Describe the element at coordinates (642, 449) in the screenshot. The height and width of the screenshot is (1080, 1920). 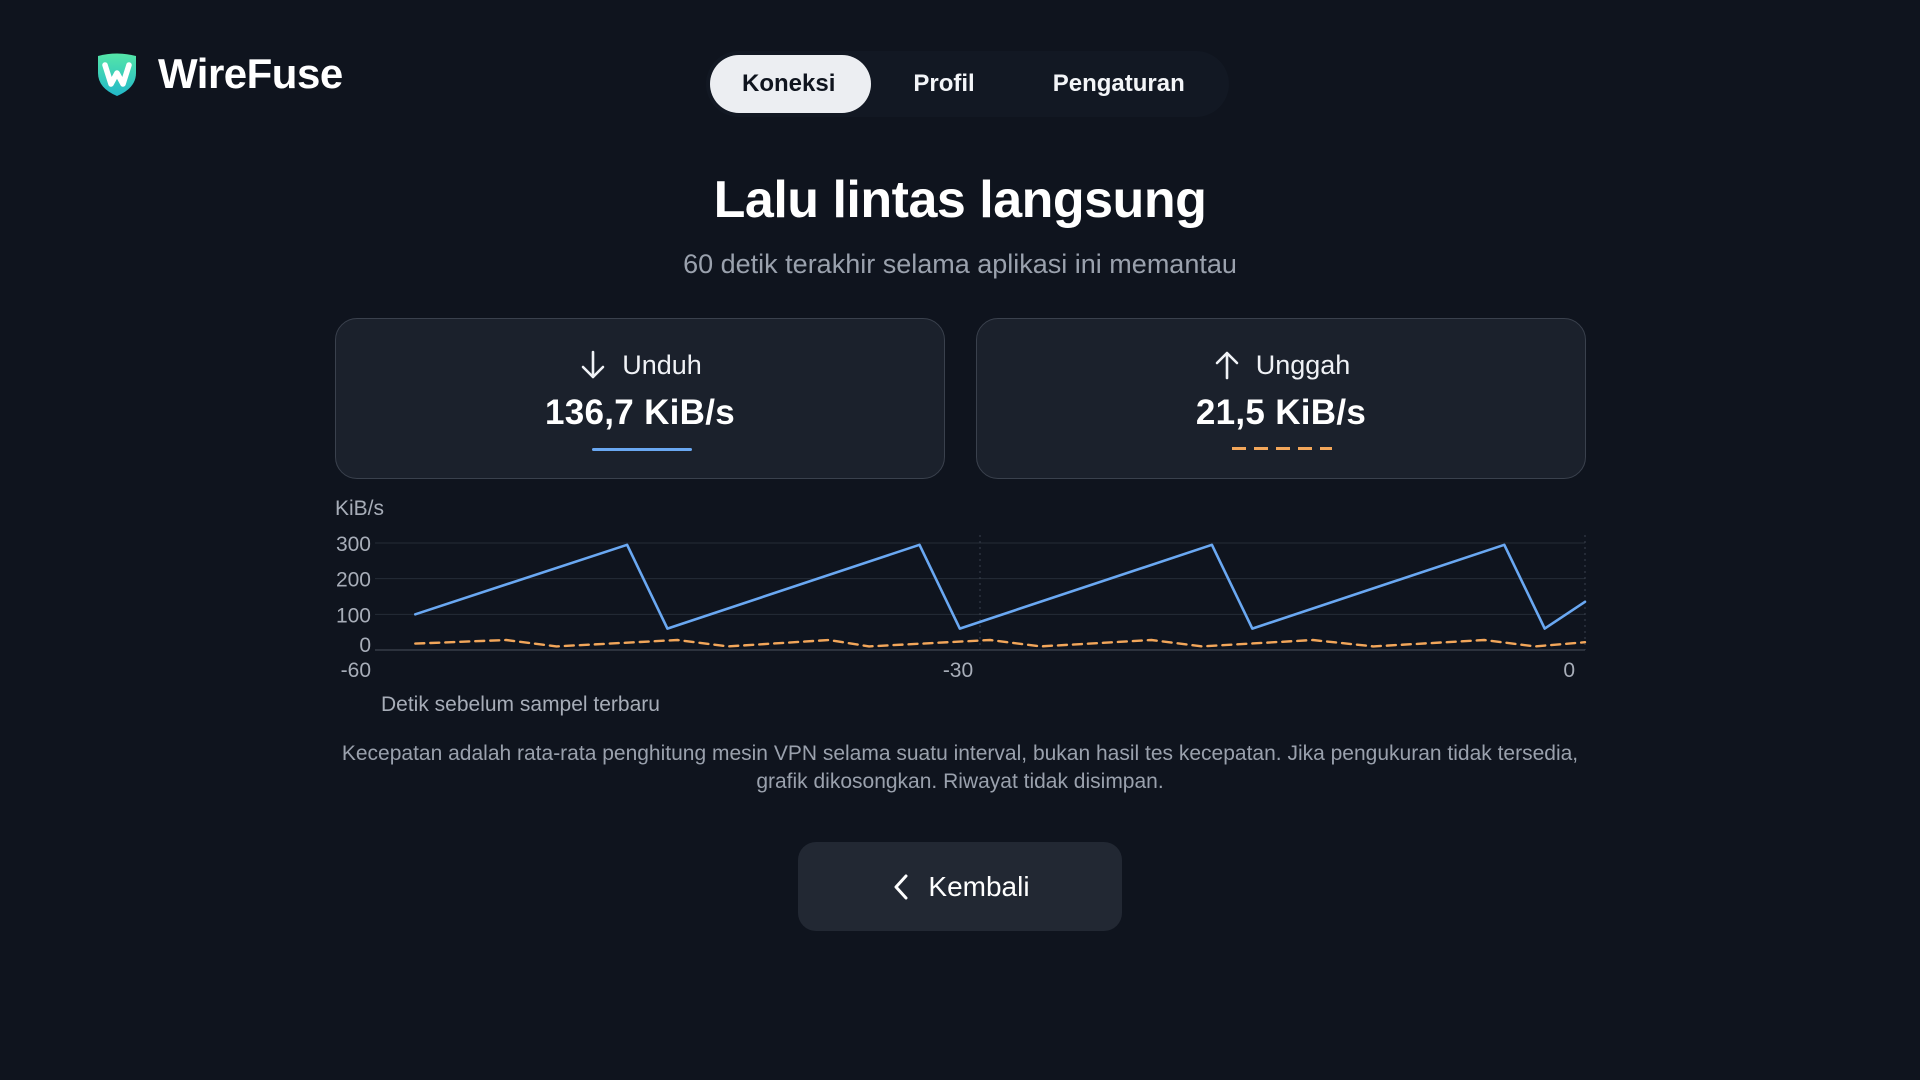
I see `download-legend-line` at that location.